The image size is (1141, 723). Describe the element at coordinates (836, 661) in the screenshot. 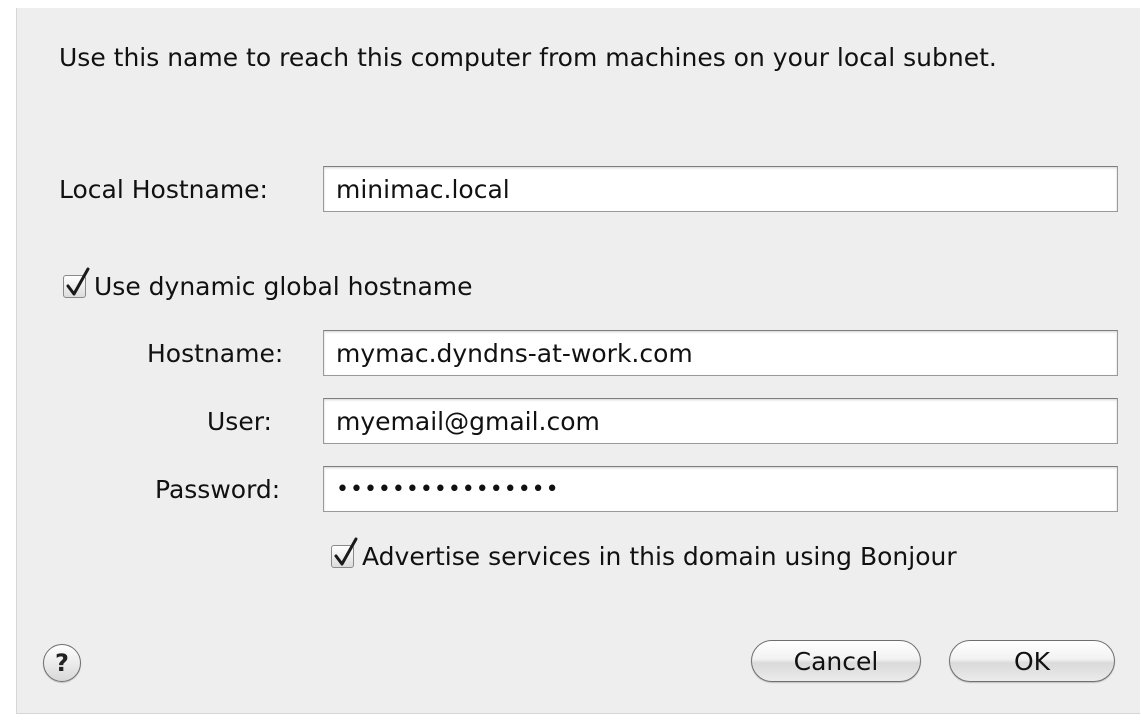

I see `cancel-button: Cancel` at that location.